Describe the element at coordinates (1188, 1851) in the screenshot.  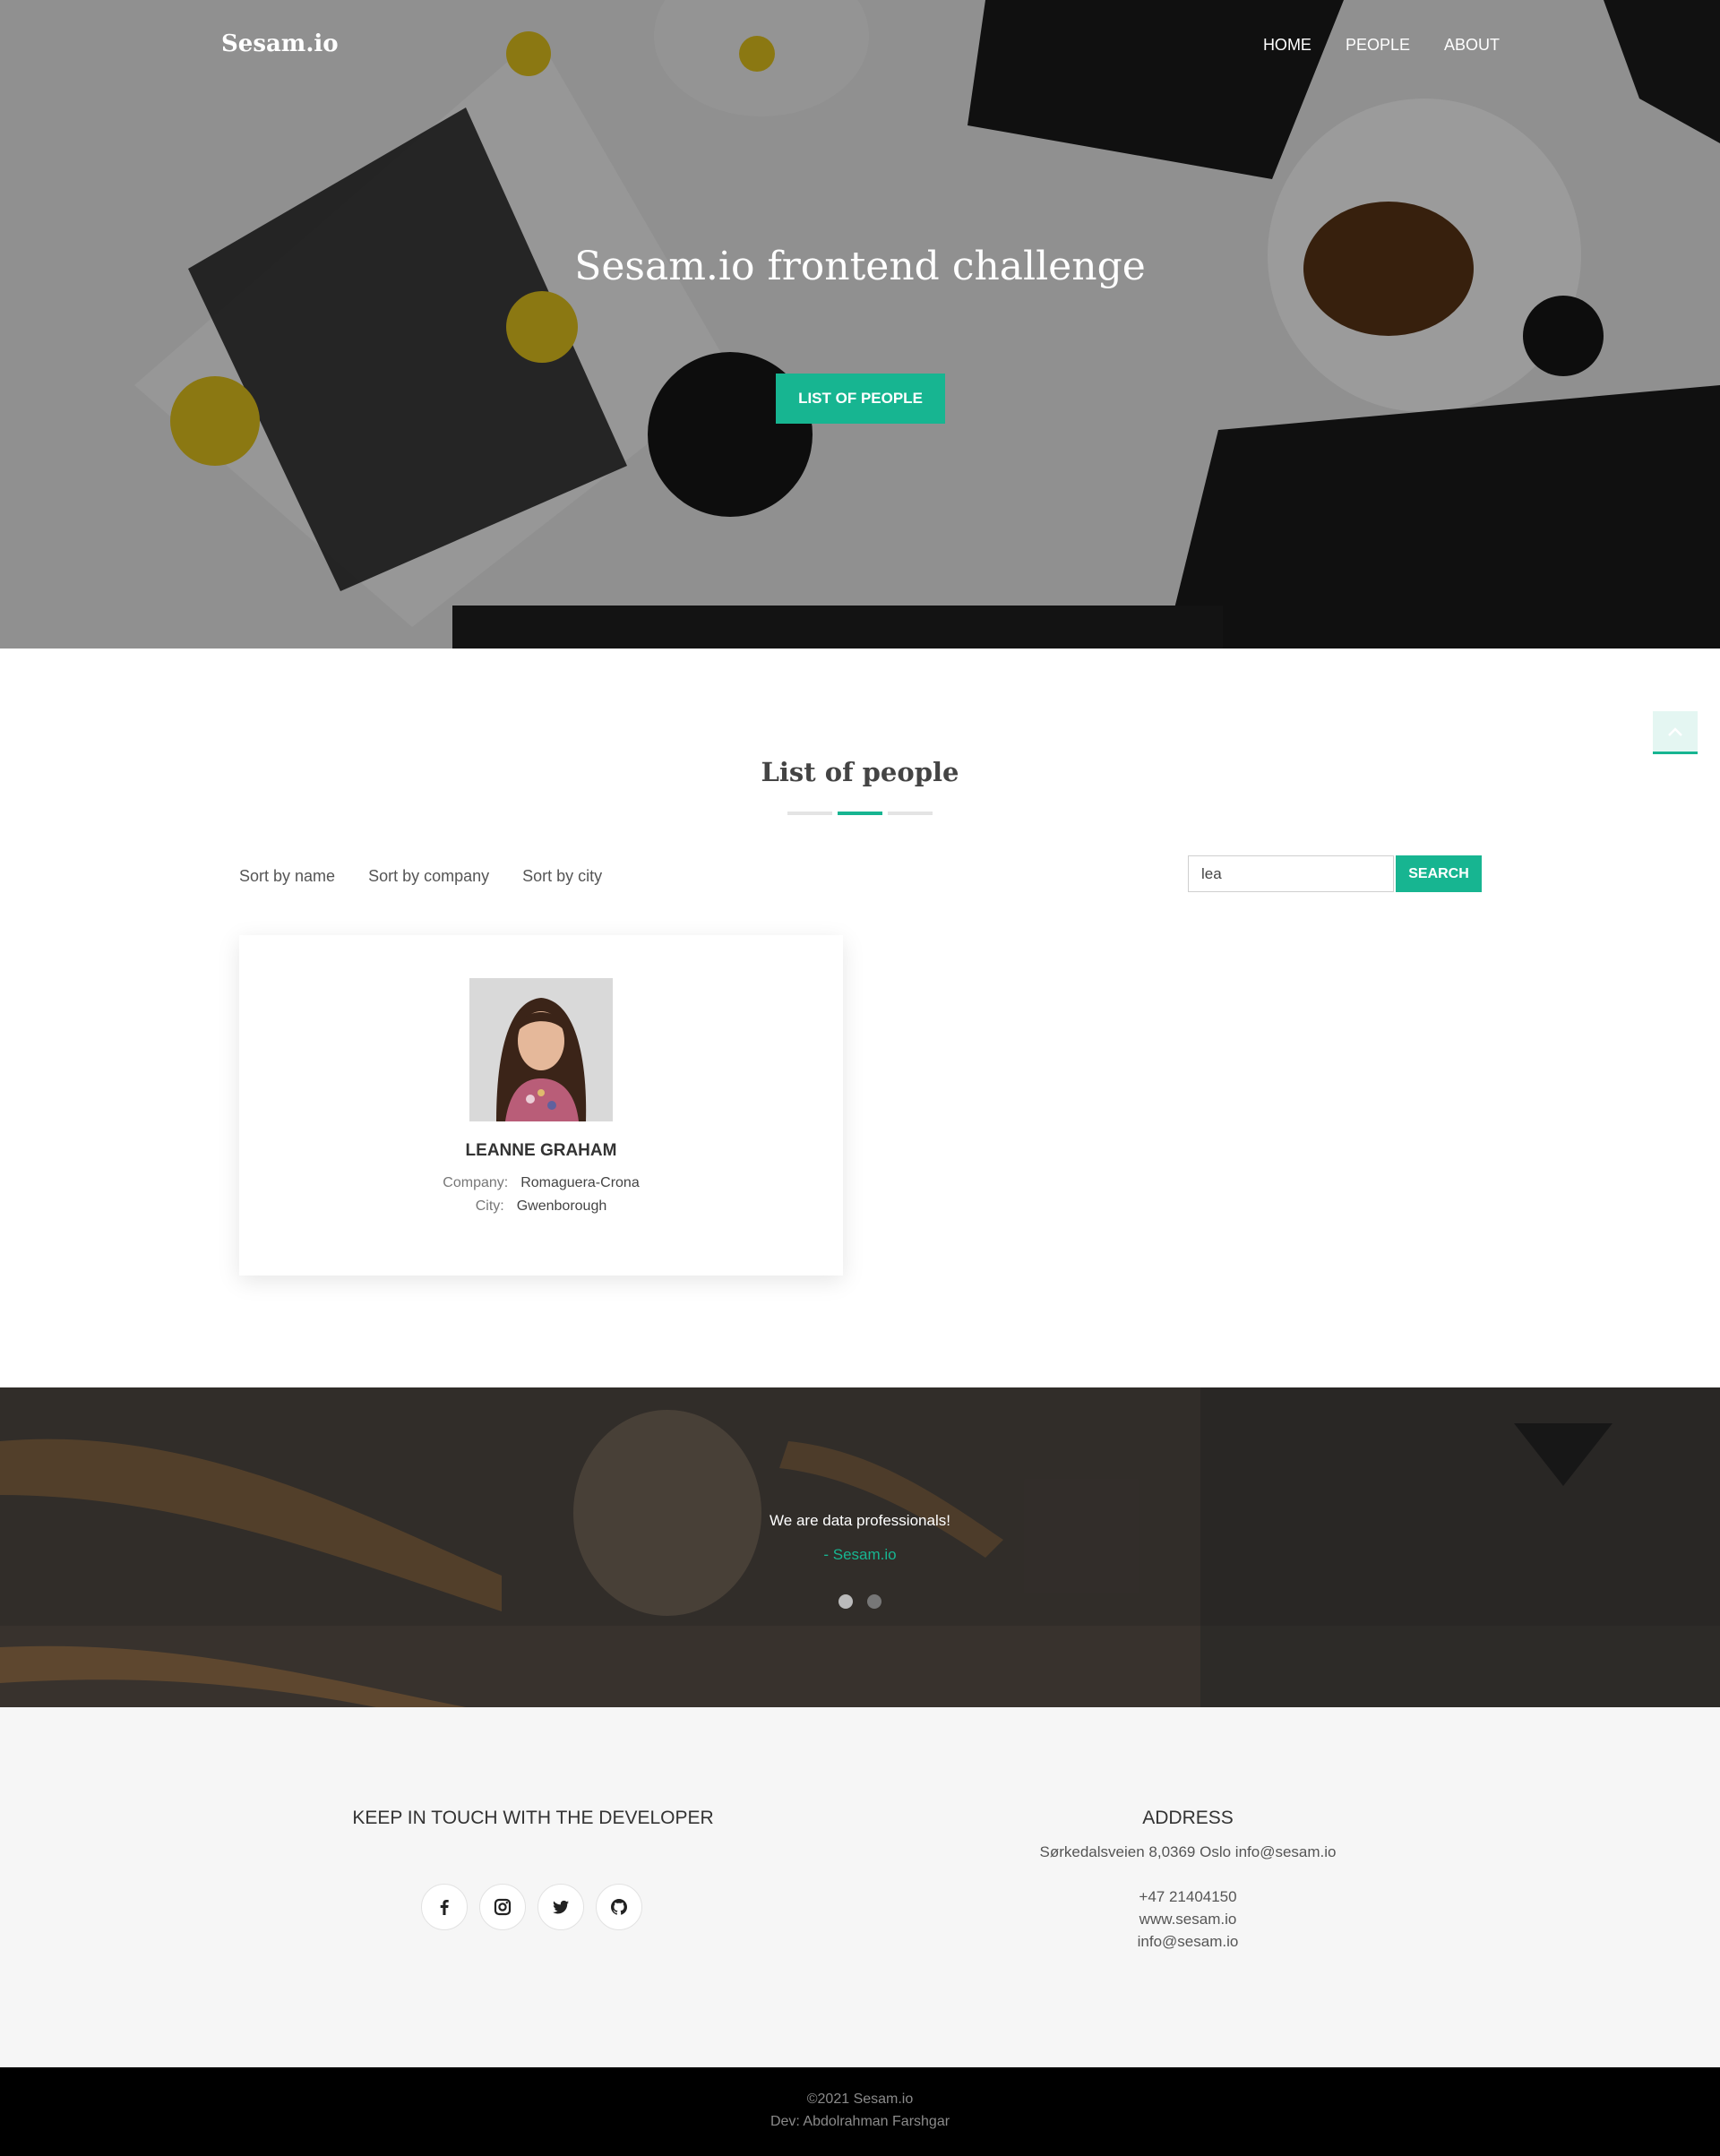
I see `address-line: Sørkedalsveien 8,0369 Oslo info@sesam.io` at that location.